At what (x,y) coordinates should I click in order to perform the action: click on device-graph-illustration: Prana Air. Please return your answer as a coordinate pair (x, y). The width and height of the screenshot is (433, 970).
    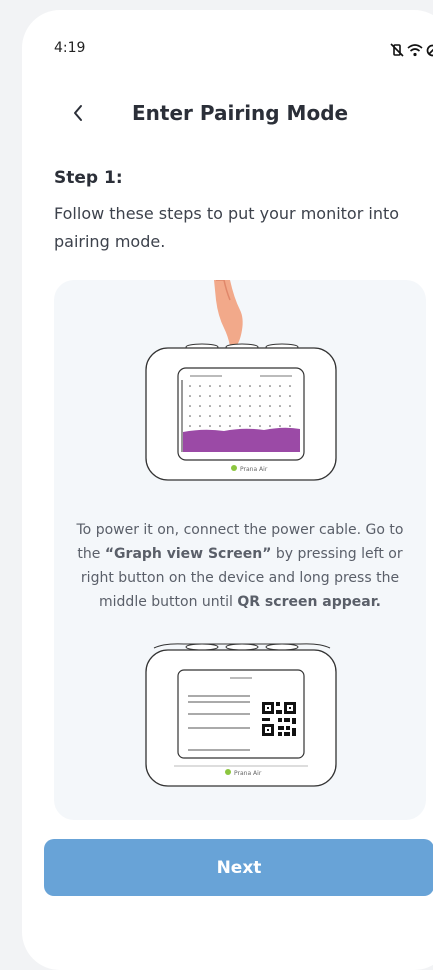
    Looking at the image, I should click on (241, 382).